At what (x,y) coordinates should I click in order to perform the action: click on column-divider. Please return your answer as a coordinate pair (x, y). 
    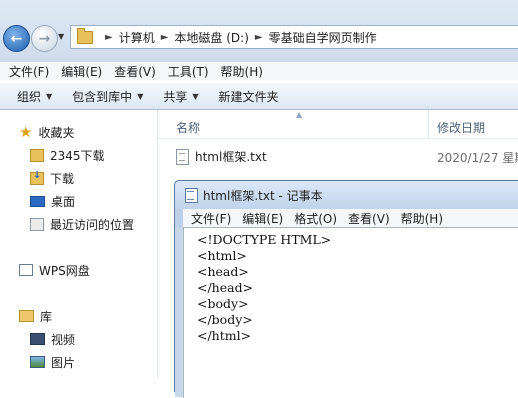
    Looking at the image, I should click on (428, 124).